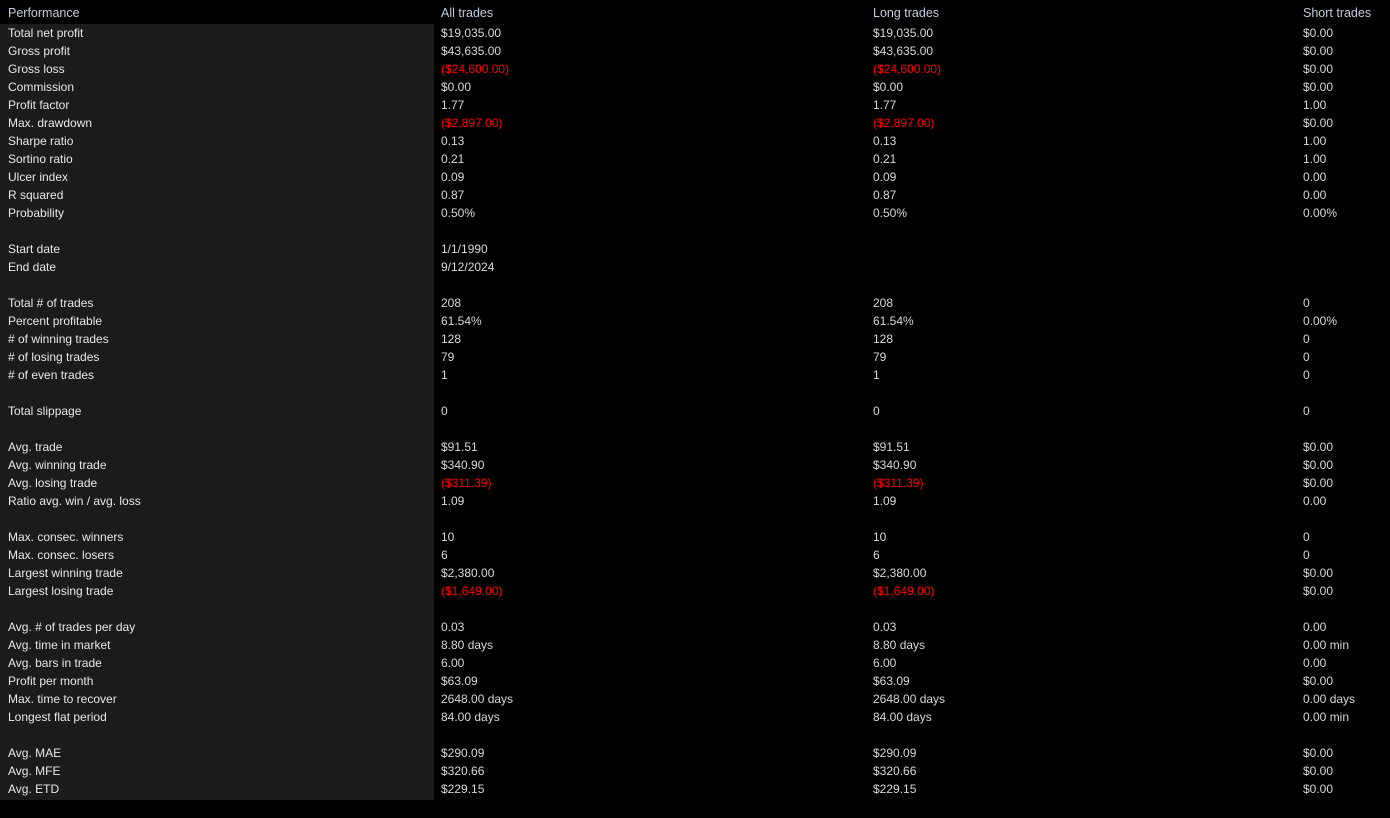  I want to click on table-row: Max. consec. winners 10 10 0, so click(695, 537).